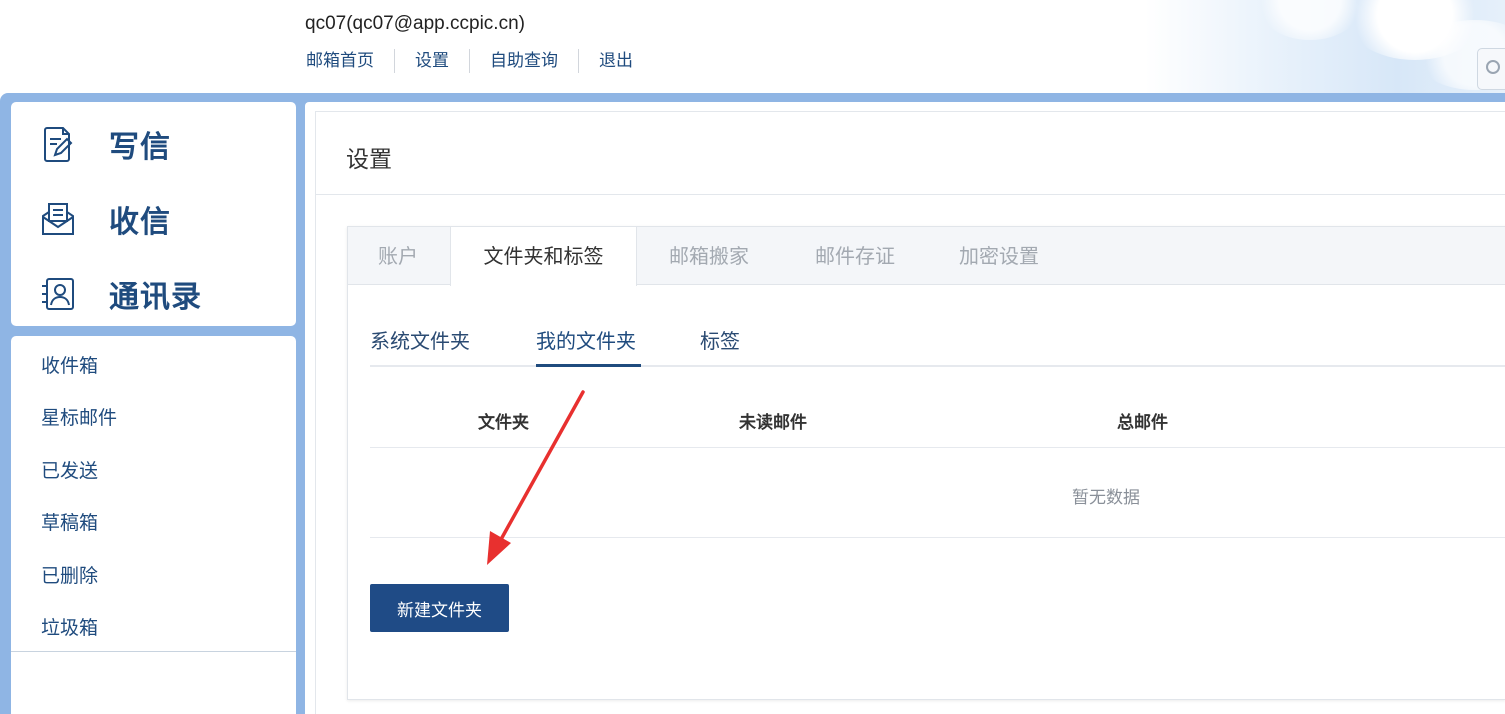  Describe the element at coordinates (69, 574) in the screenshot. I see `folder-deleted: 已删除` at that location.